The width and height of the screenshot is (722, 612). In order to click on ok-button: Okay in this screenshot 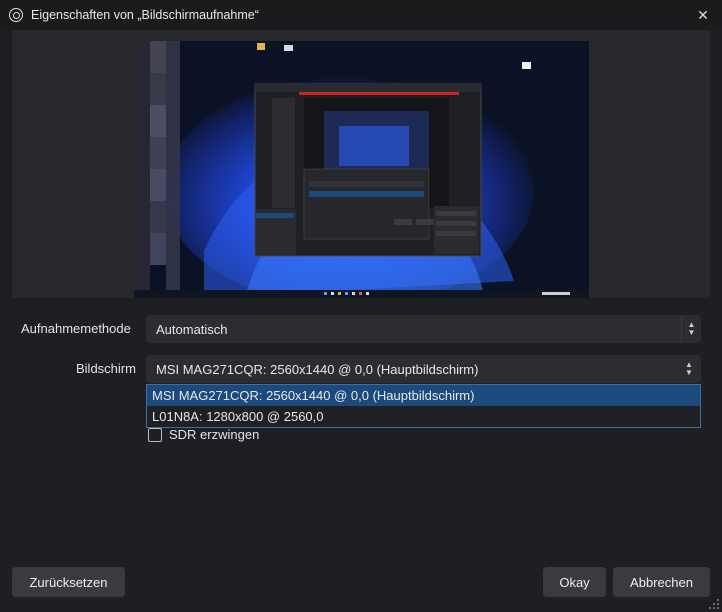, I will do `click(574, 582)`.